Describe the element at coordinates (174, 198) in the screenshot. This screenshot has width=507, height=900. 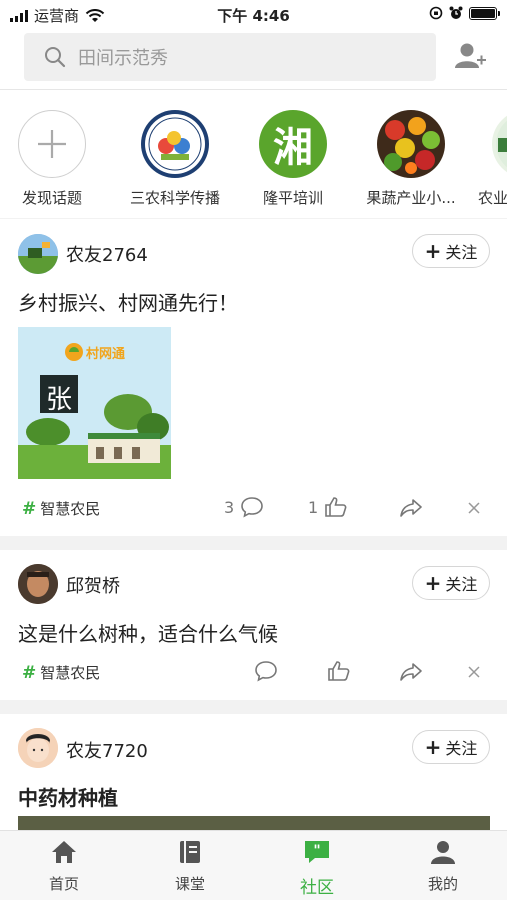
I see `topic-label: 三农科学传播` at that location.